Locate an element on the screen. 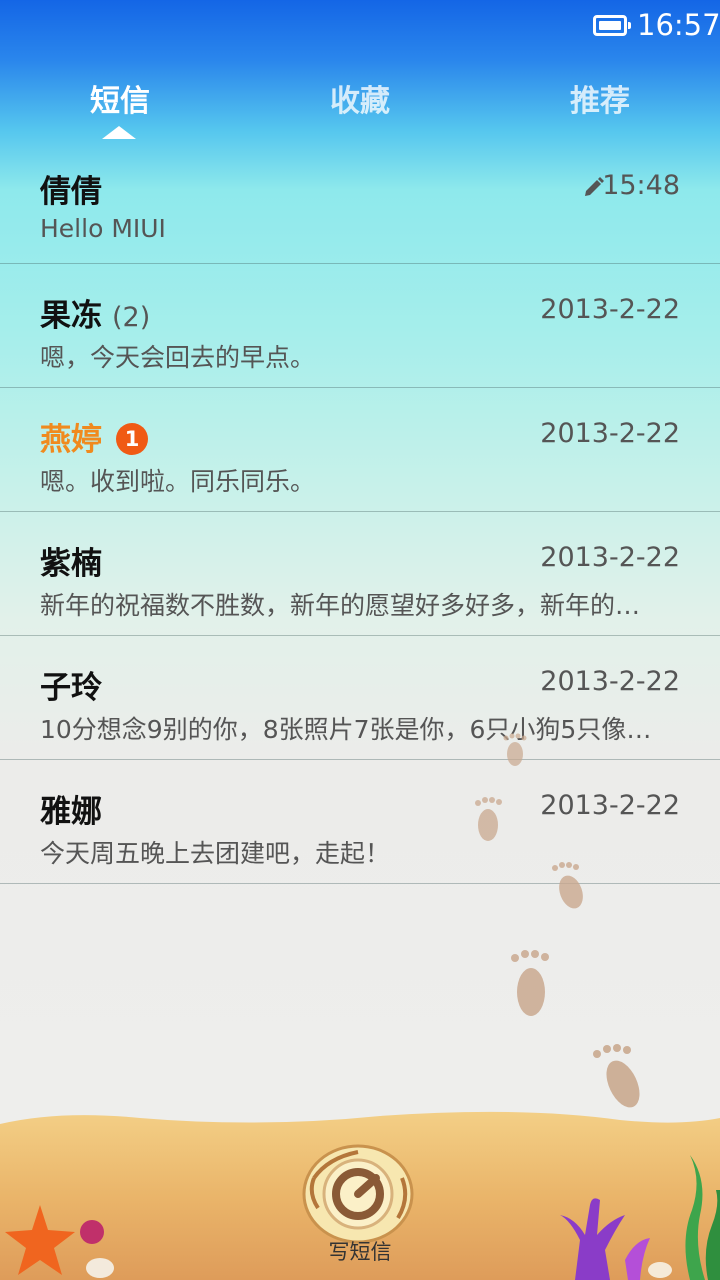  contact-name: 紫楠 is located at coordinates (71, 564).